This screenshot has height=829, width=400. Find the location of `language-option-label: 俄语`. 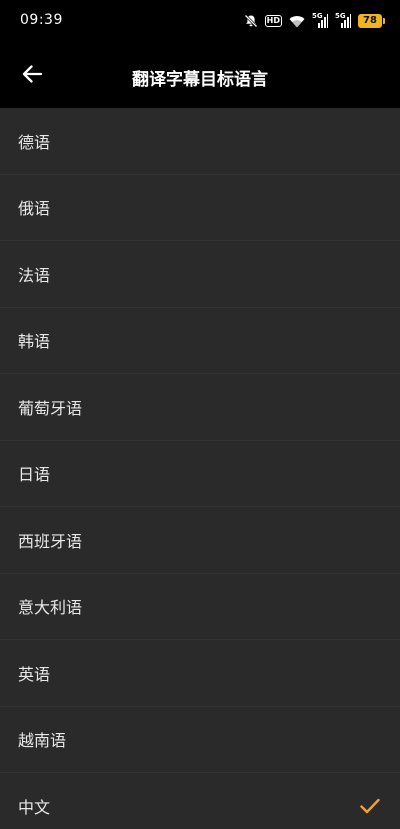

language-option-label: 俄语 is located at coordinates (34, 209).